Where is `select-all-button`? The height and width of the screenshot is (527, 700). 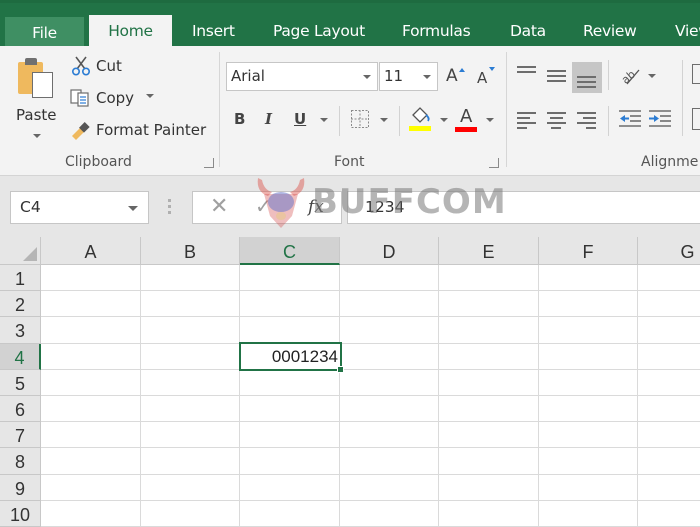 select-all-button is located at coordinates (20, 251).